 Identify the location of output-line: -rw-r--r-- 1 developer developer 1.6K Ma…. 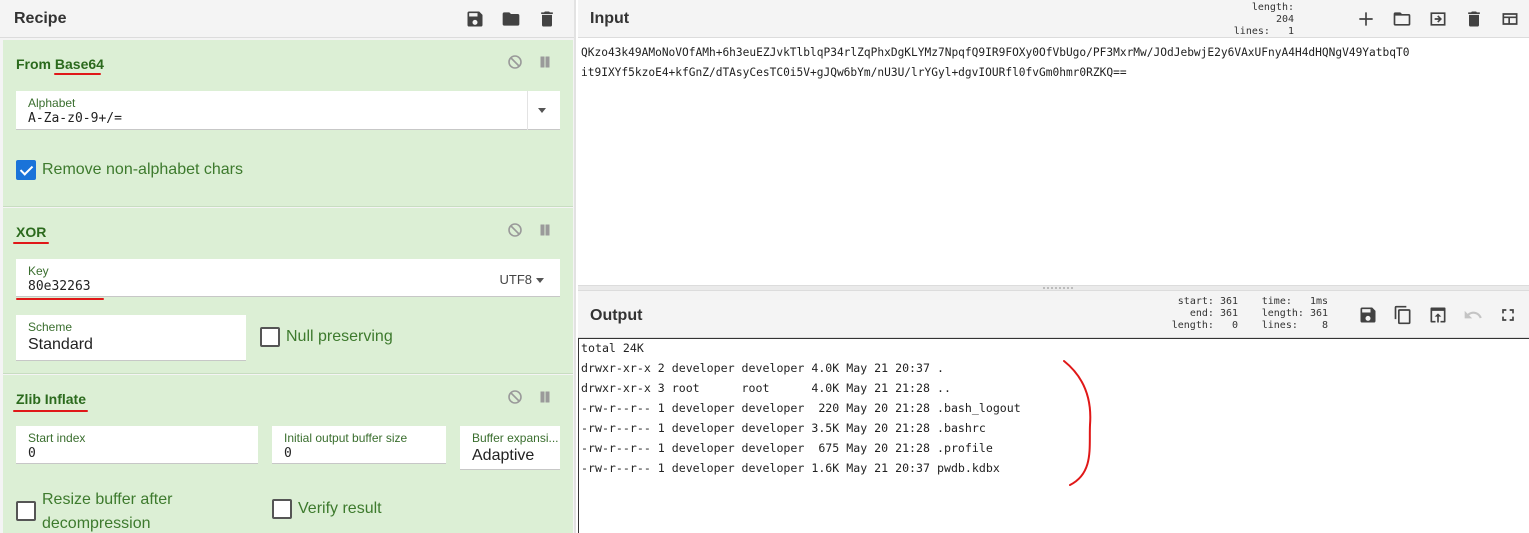
(790, 468).